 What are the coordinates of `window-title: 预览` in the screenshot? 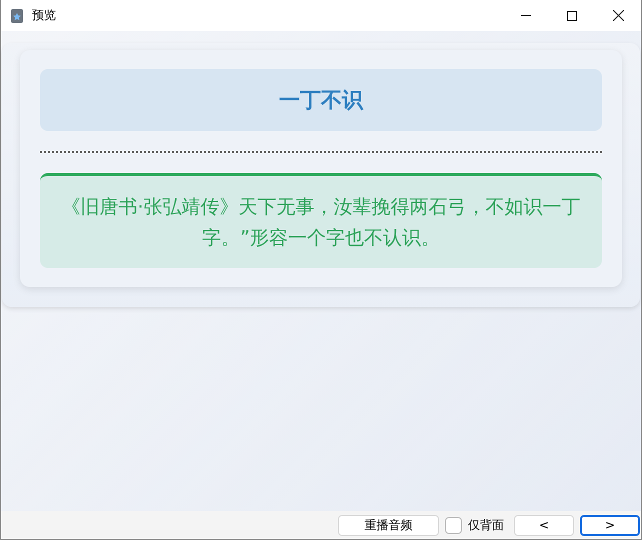 It's located at (44, 15).